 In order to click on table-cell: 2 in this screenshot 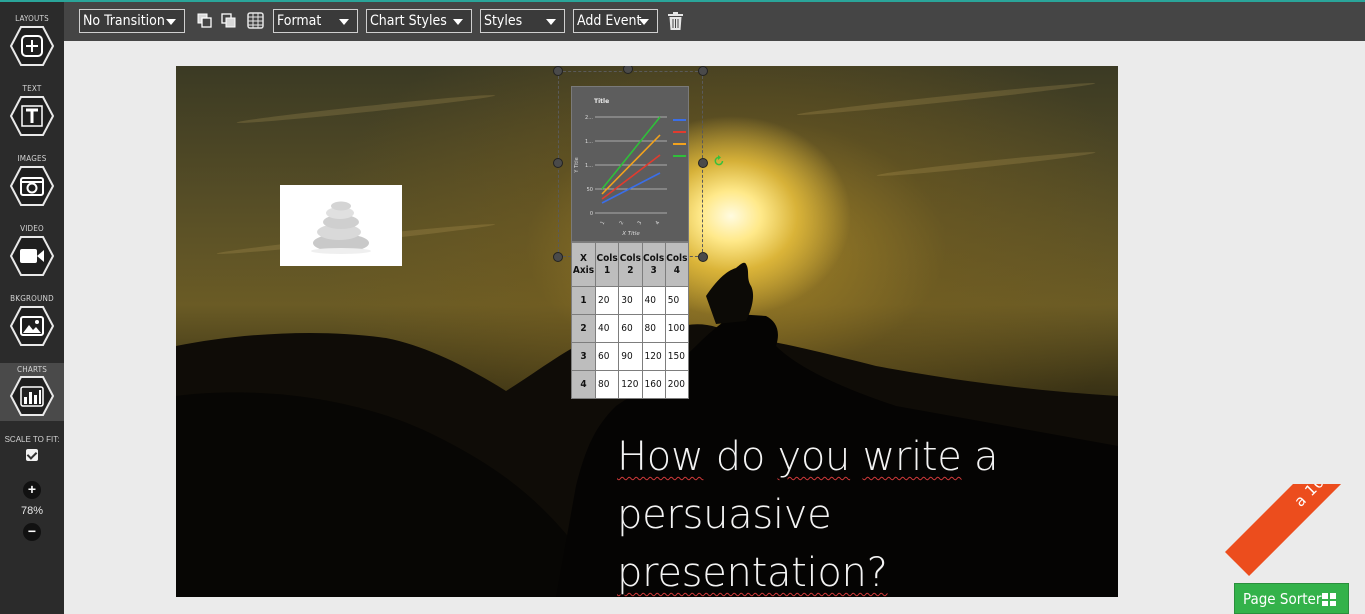, I will do `click(583, 328)`.